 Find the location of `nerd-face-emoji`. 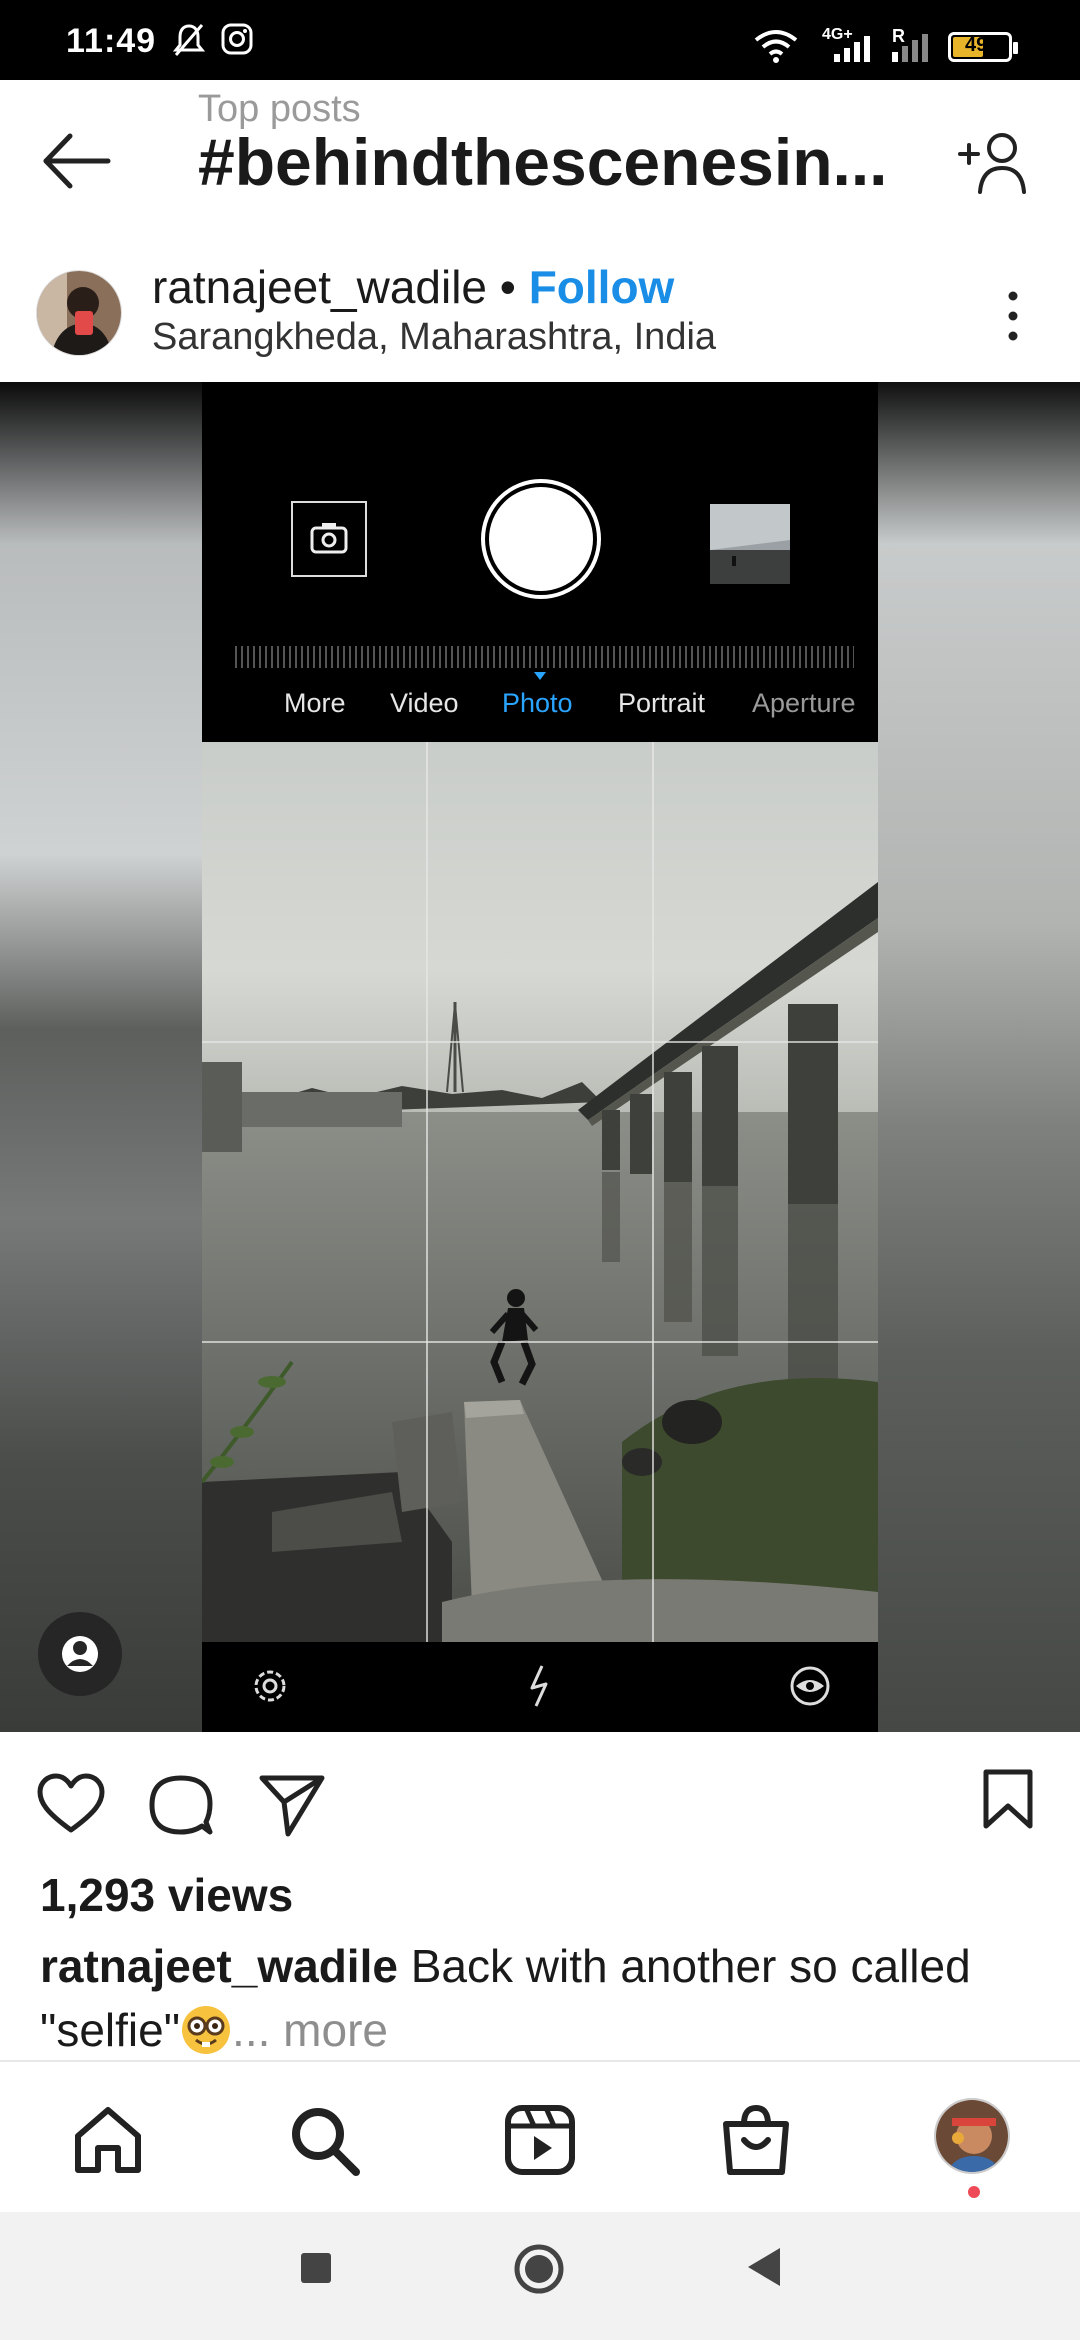

nerd-face-emoji is located at coordinates (206, 2030).